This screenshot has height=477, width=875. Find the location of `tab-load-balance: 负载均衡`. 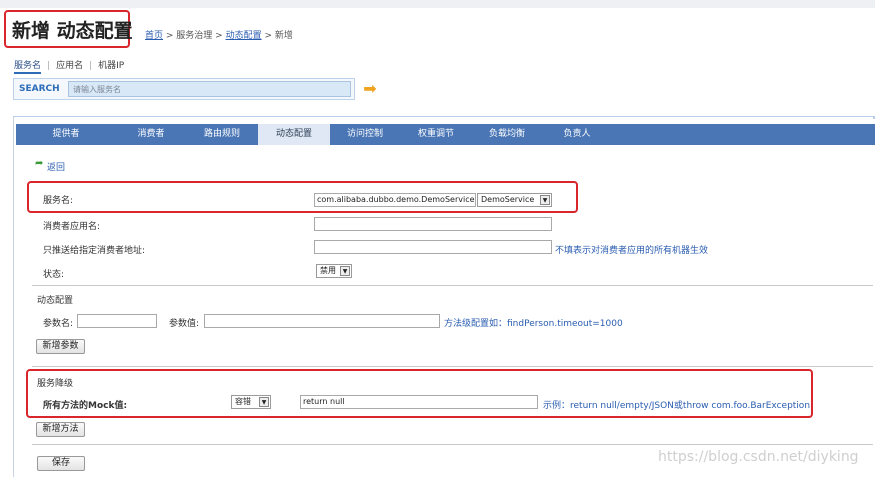

tab-load-balance: 负载均衡 is located at coordinates (507, 134).